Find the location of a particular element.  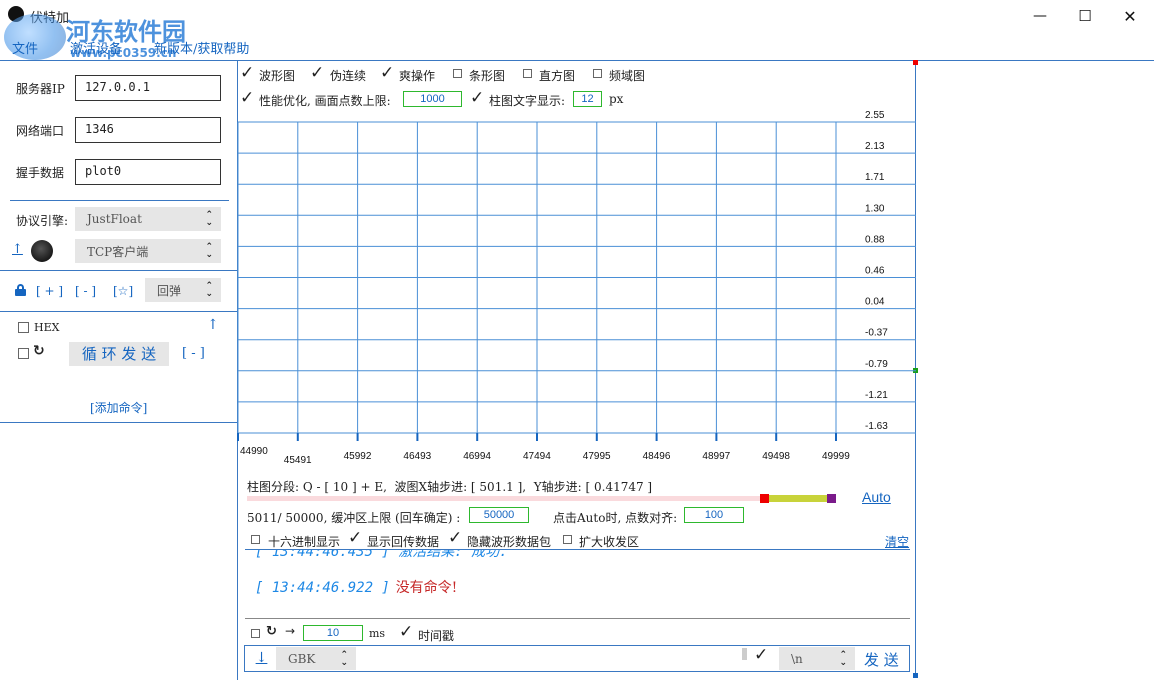

histogram-checkbox is located at coordinates (527, 73).